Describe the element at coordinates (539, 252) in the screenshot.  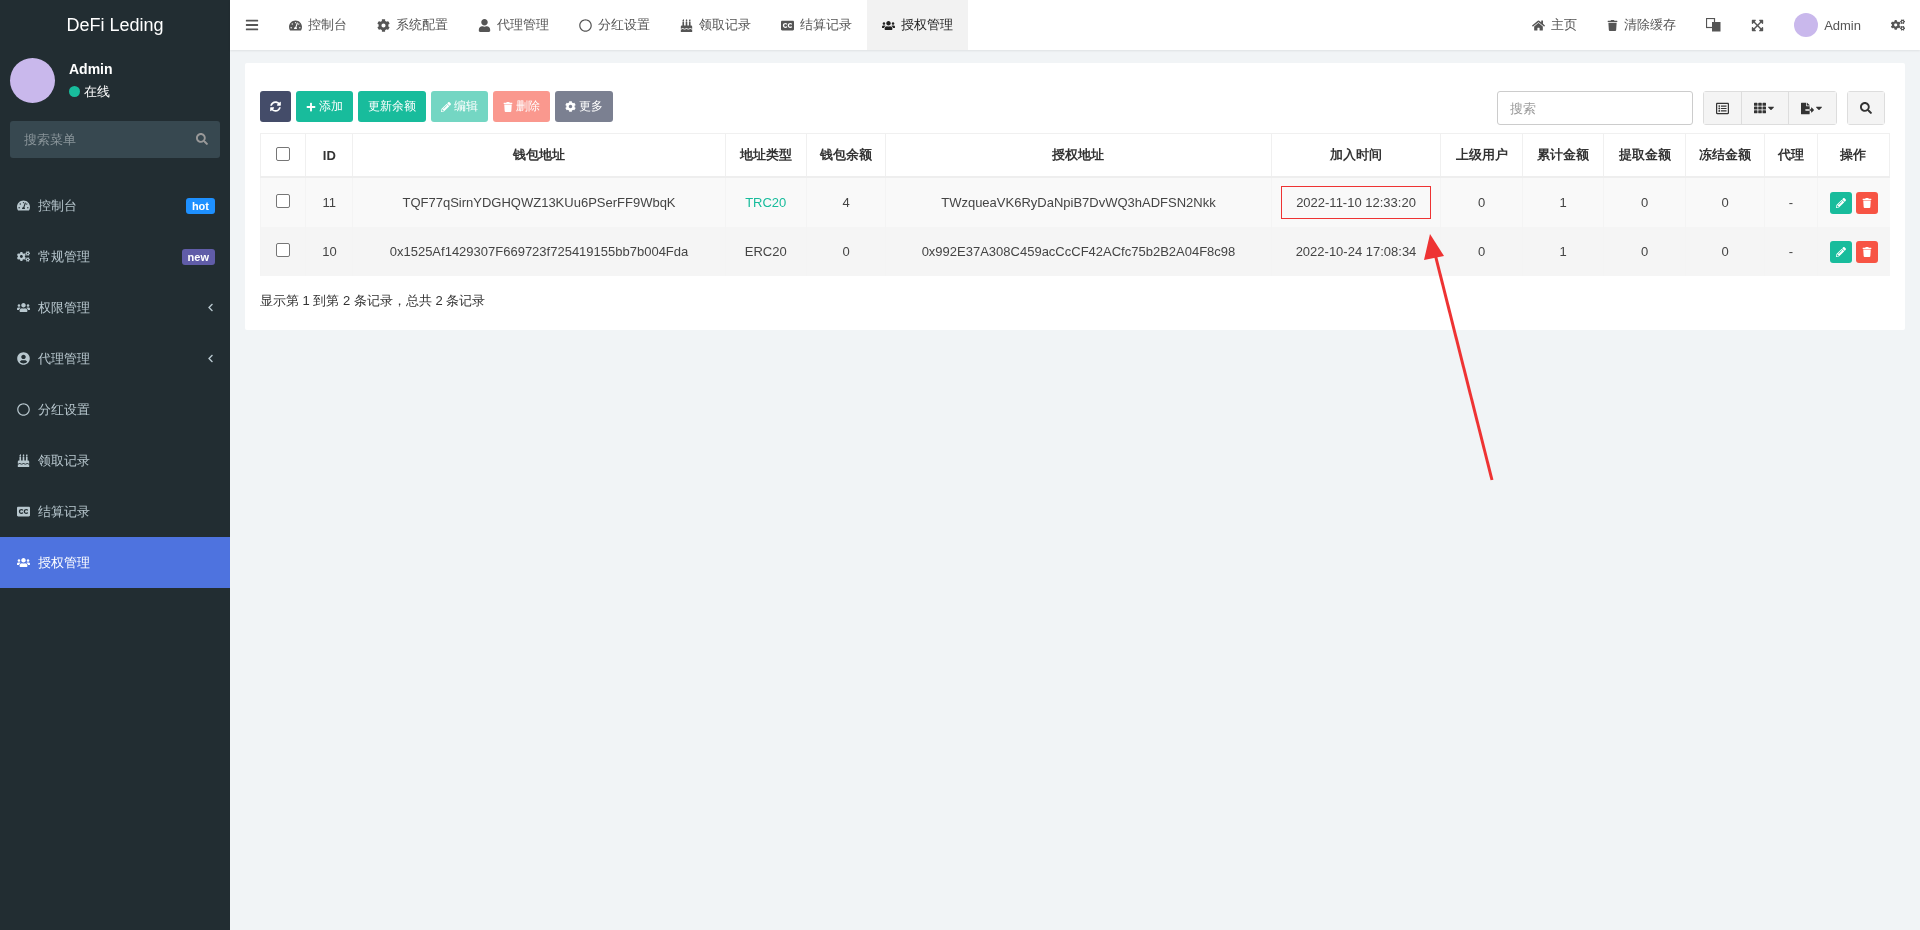
I see `table-cell-text: 0x1525Af1429307F669723f725419155bb7b004Fda` at that location.